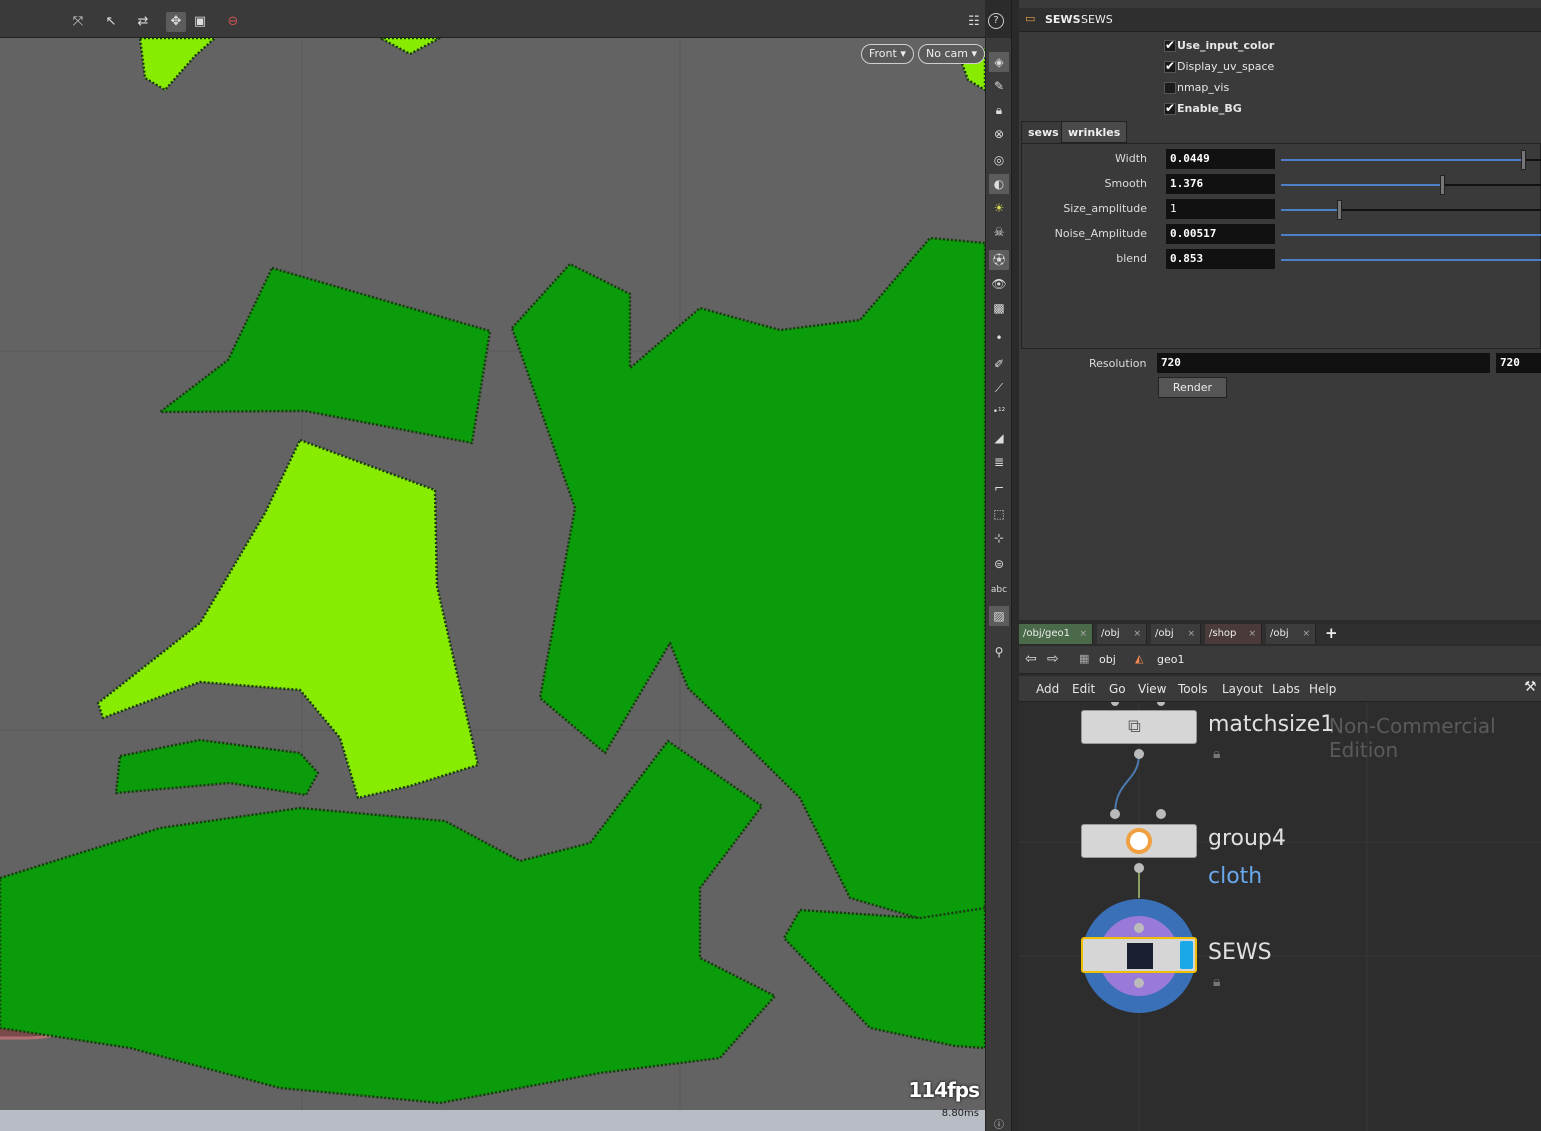  What do you see at coordinates (1170, 45) in the screenshot?
I see `checkbox-use-input-color` at bounding box center [1170, 45].